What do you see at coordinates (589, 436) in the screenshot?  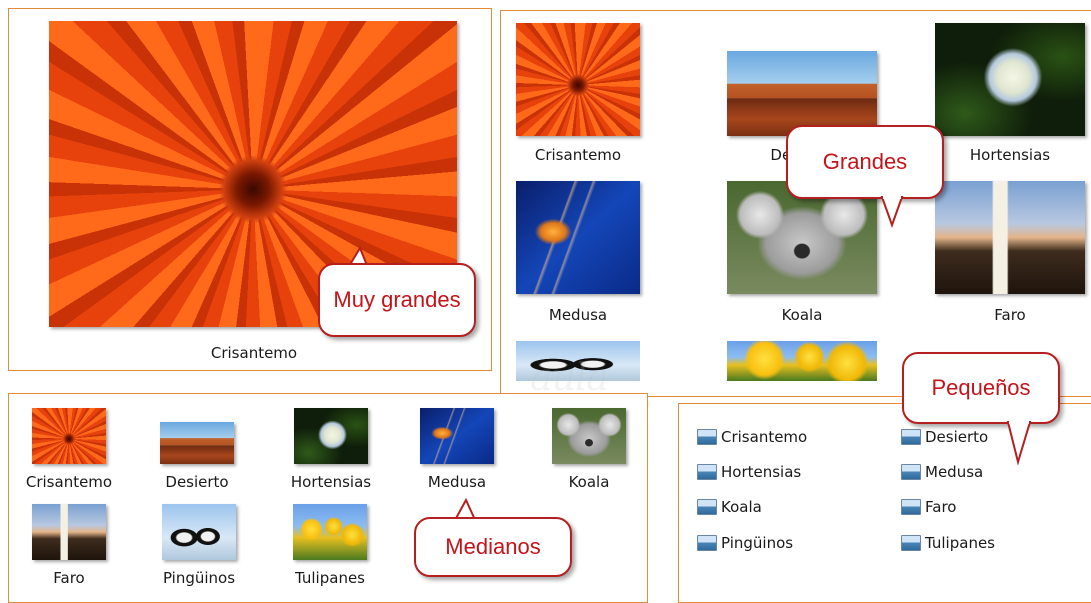 I see `koala-thumbnail` at bounding box center [589, 436].